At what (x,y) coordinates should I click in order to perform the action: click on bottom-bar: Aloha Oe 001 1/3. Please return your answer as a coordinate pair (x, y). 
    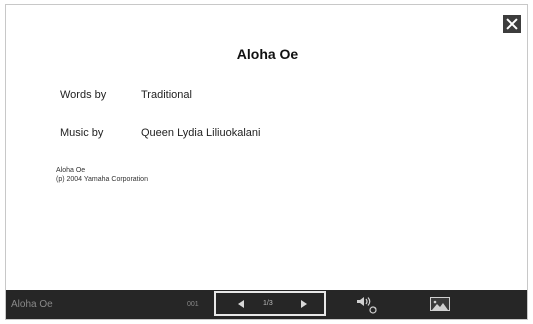
    Looking at the image, I should click on (266, 304).